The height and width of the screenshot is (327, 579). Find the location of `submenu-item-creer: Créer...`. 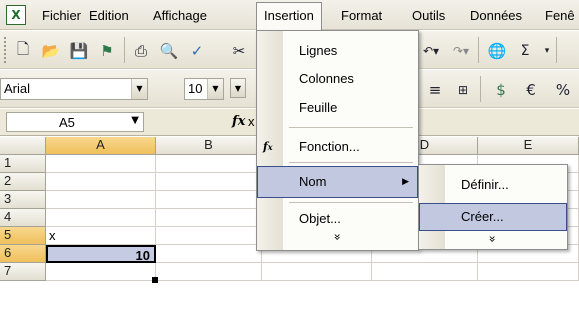

submenu-item-creer: Créer... is located at coordinates (493, 217).